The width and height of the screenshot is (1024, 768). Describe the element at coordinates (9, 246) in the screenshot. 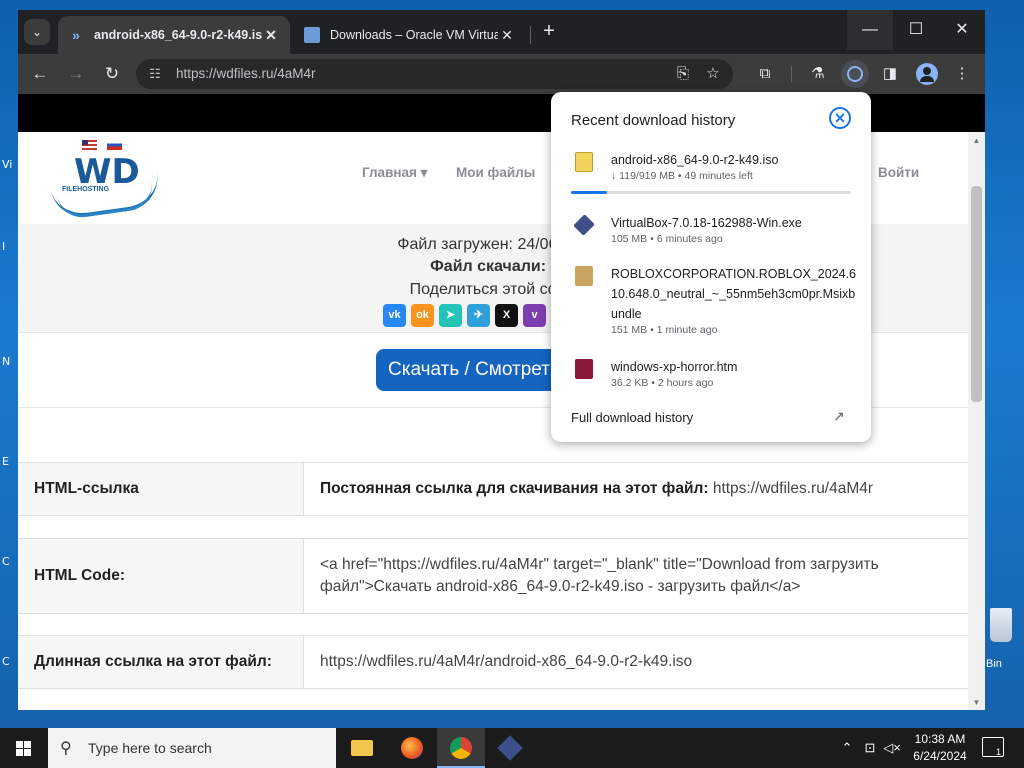

I see `desktop-icon-fragment: I` at that location.